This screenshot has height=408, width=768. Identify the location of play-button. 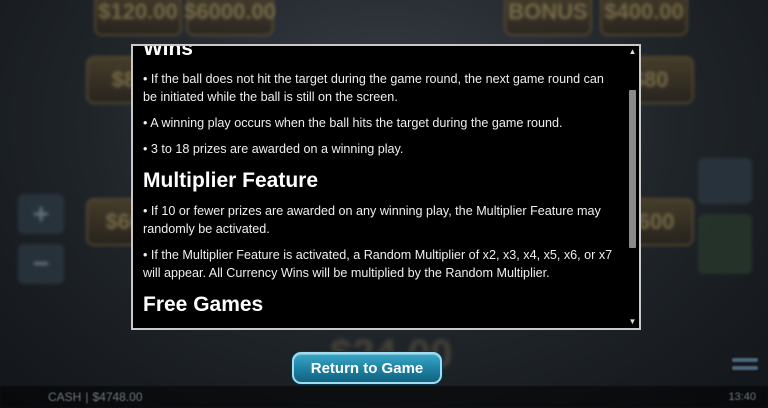
(725, 244).